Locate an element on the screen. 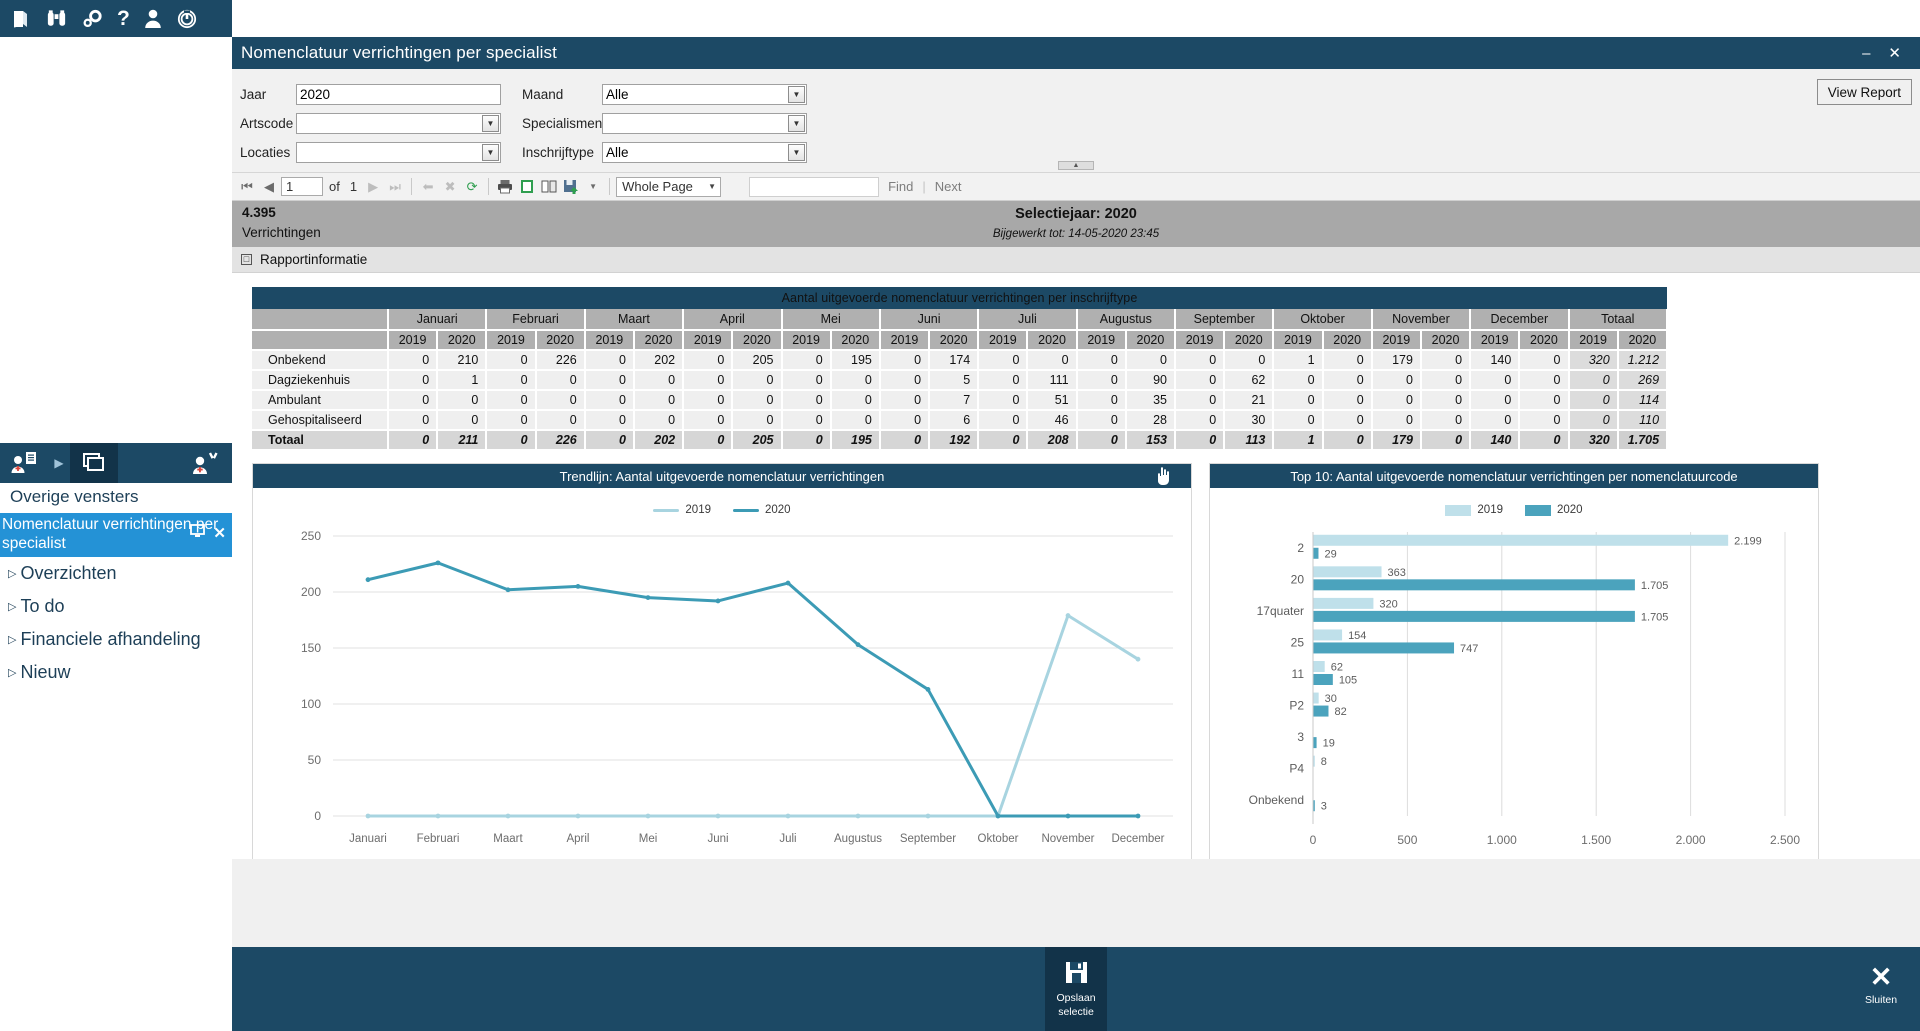 This screenshot has width=1920, height=1031. legend-label-2020: 2020 is located at coordinates (778, 510).